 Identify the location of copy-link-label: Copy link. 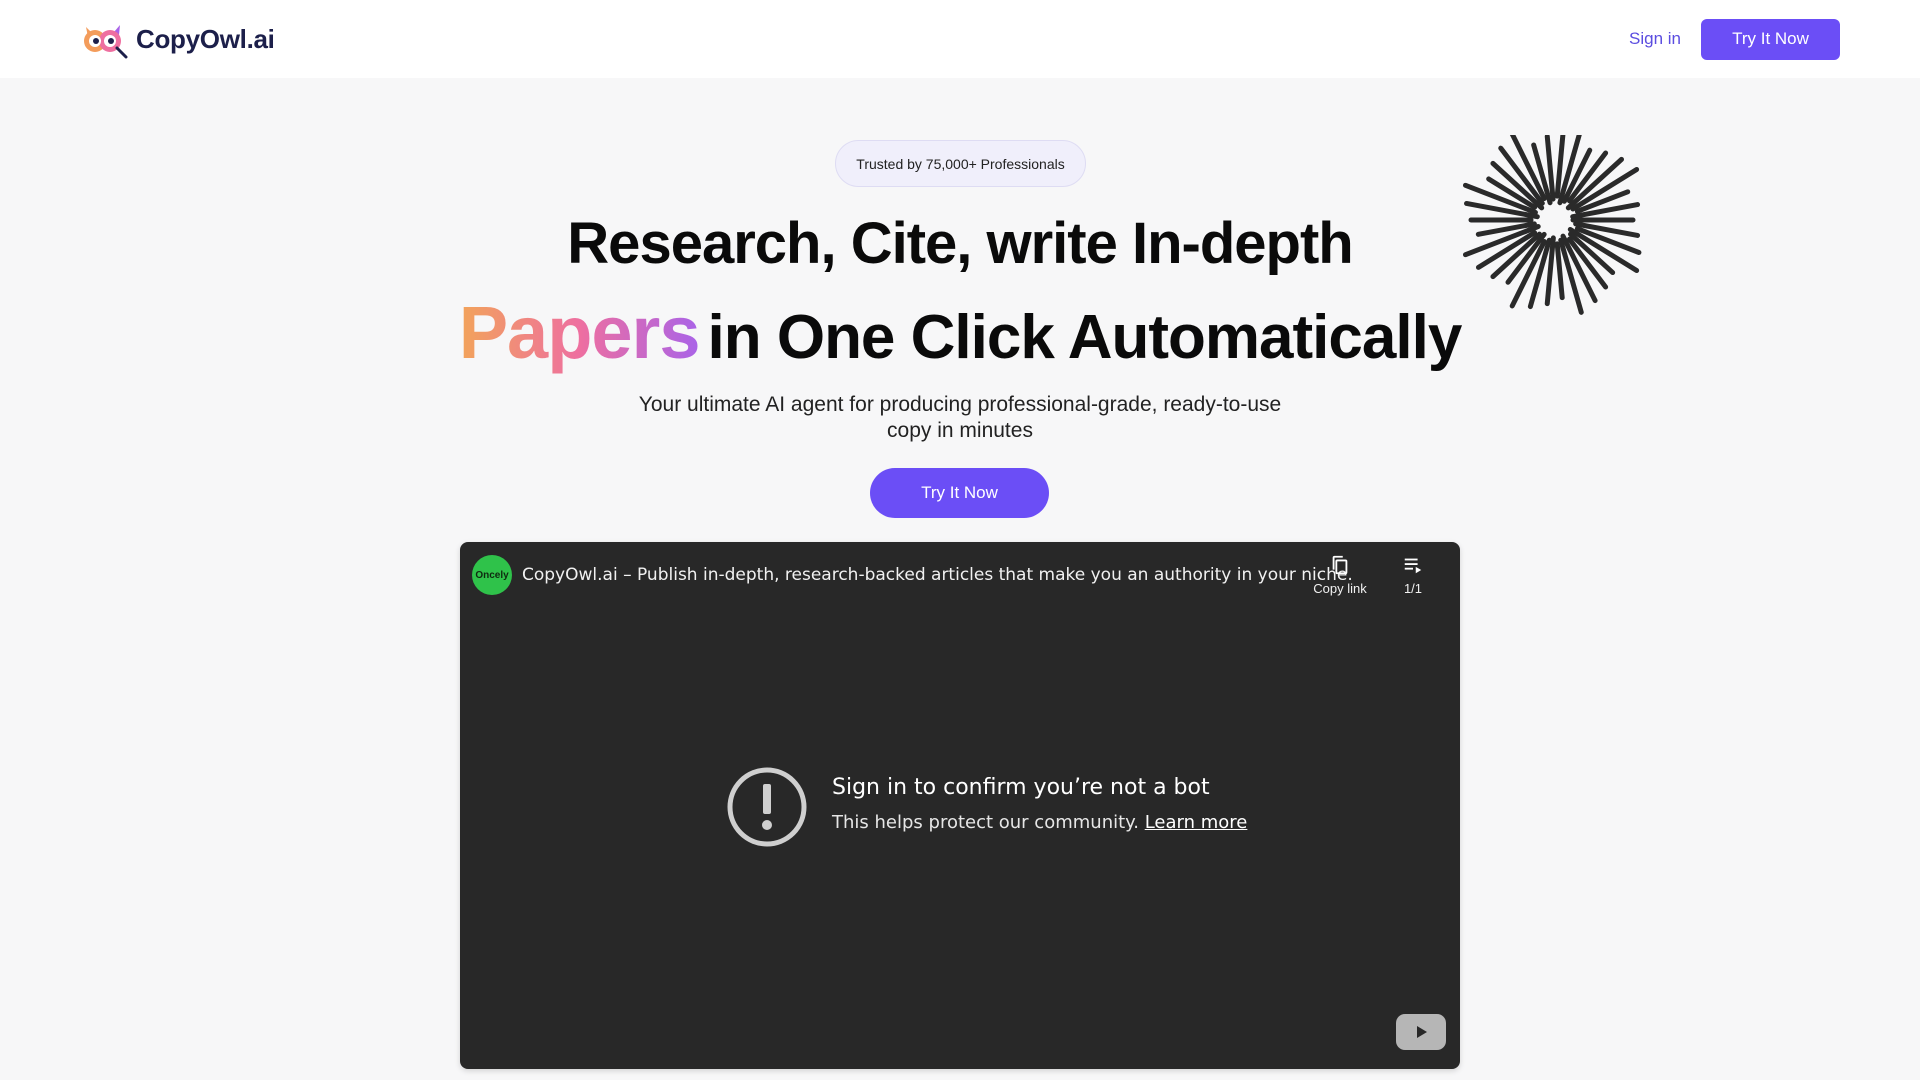
(1340, 588).